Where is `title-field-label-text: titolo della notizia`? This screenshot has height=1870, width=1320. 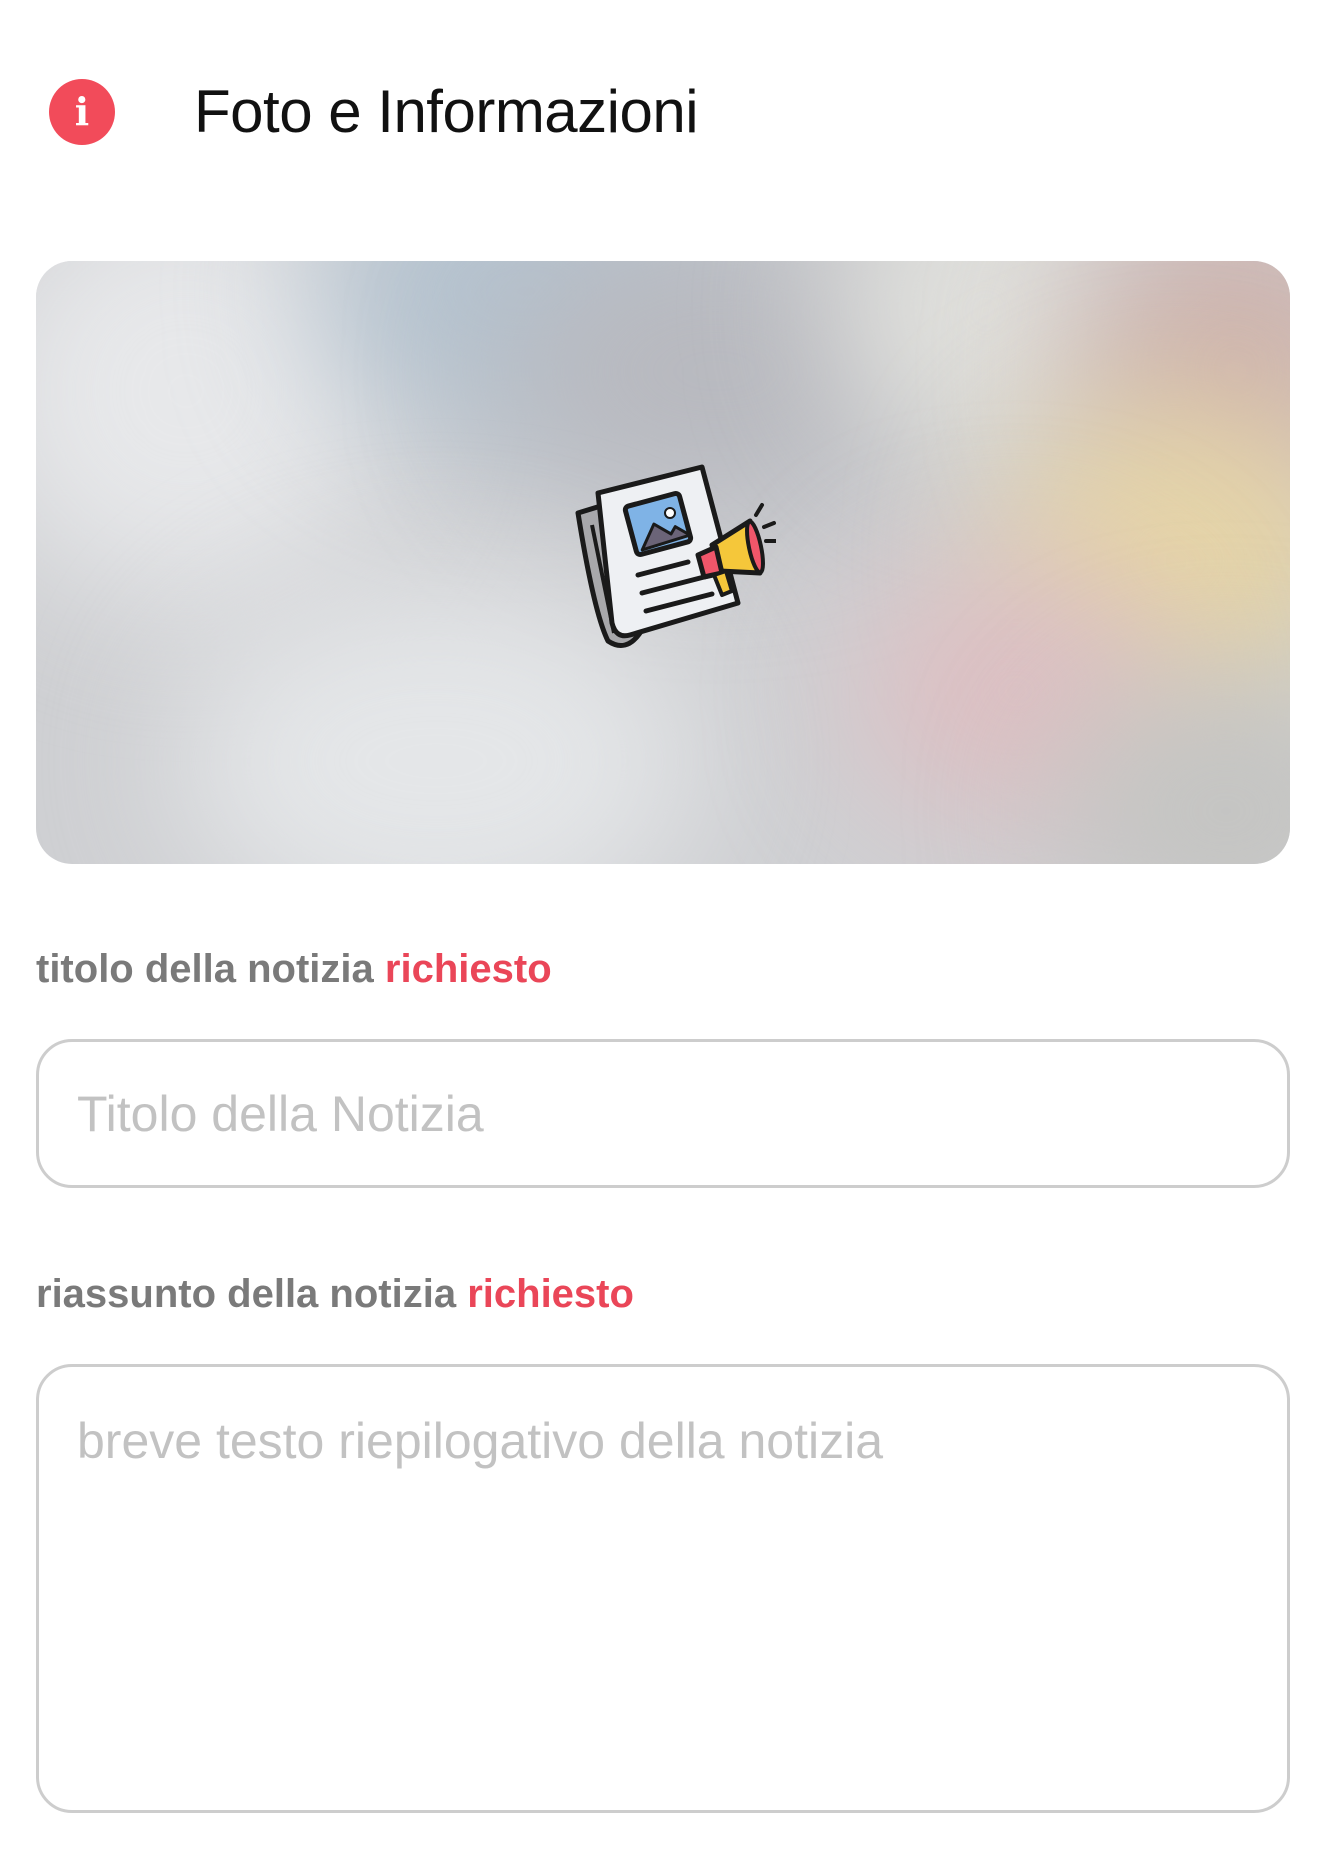
title-field-label-text: titolo della notizia is located at coordinates (205, 969).